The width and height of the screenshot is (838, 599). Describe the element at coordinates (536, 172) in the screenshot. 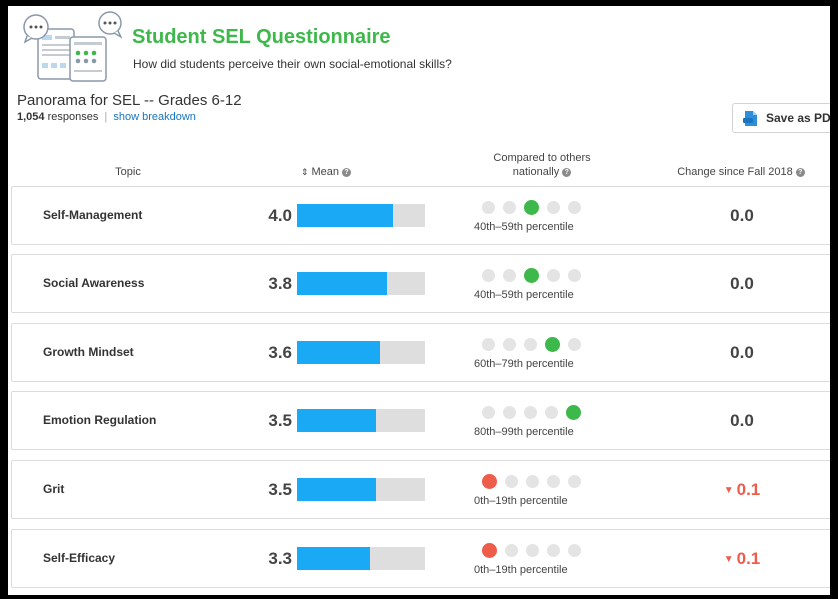

I see `comparison-header-line2: nationally` at that location.